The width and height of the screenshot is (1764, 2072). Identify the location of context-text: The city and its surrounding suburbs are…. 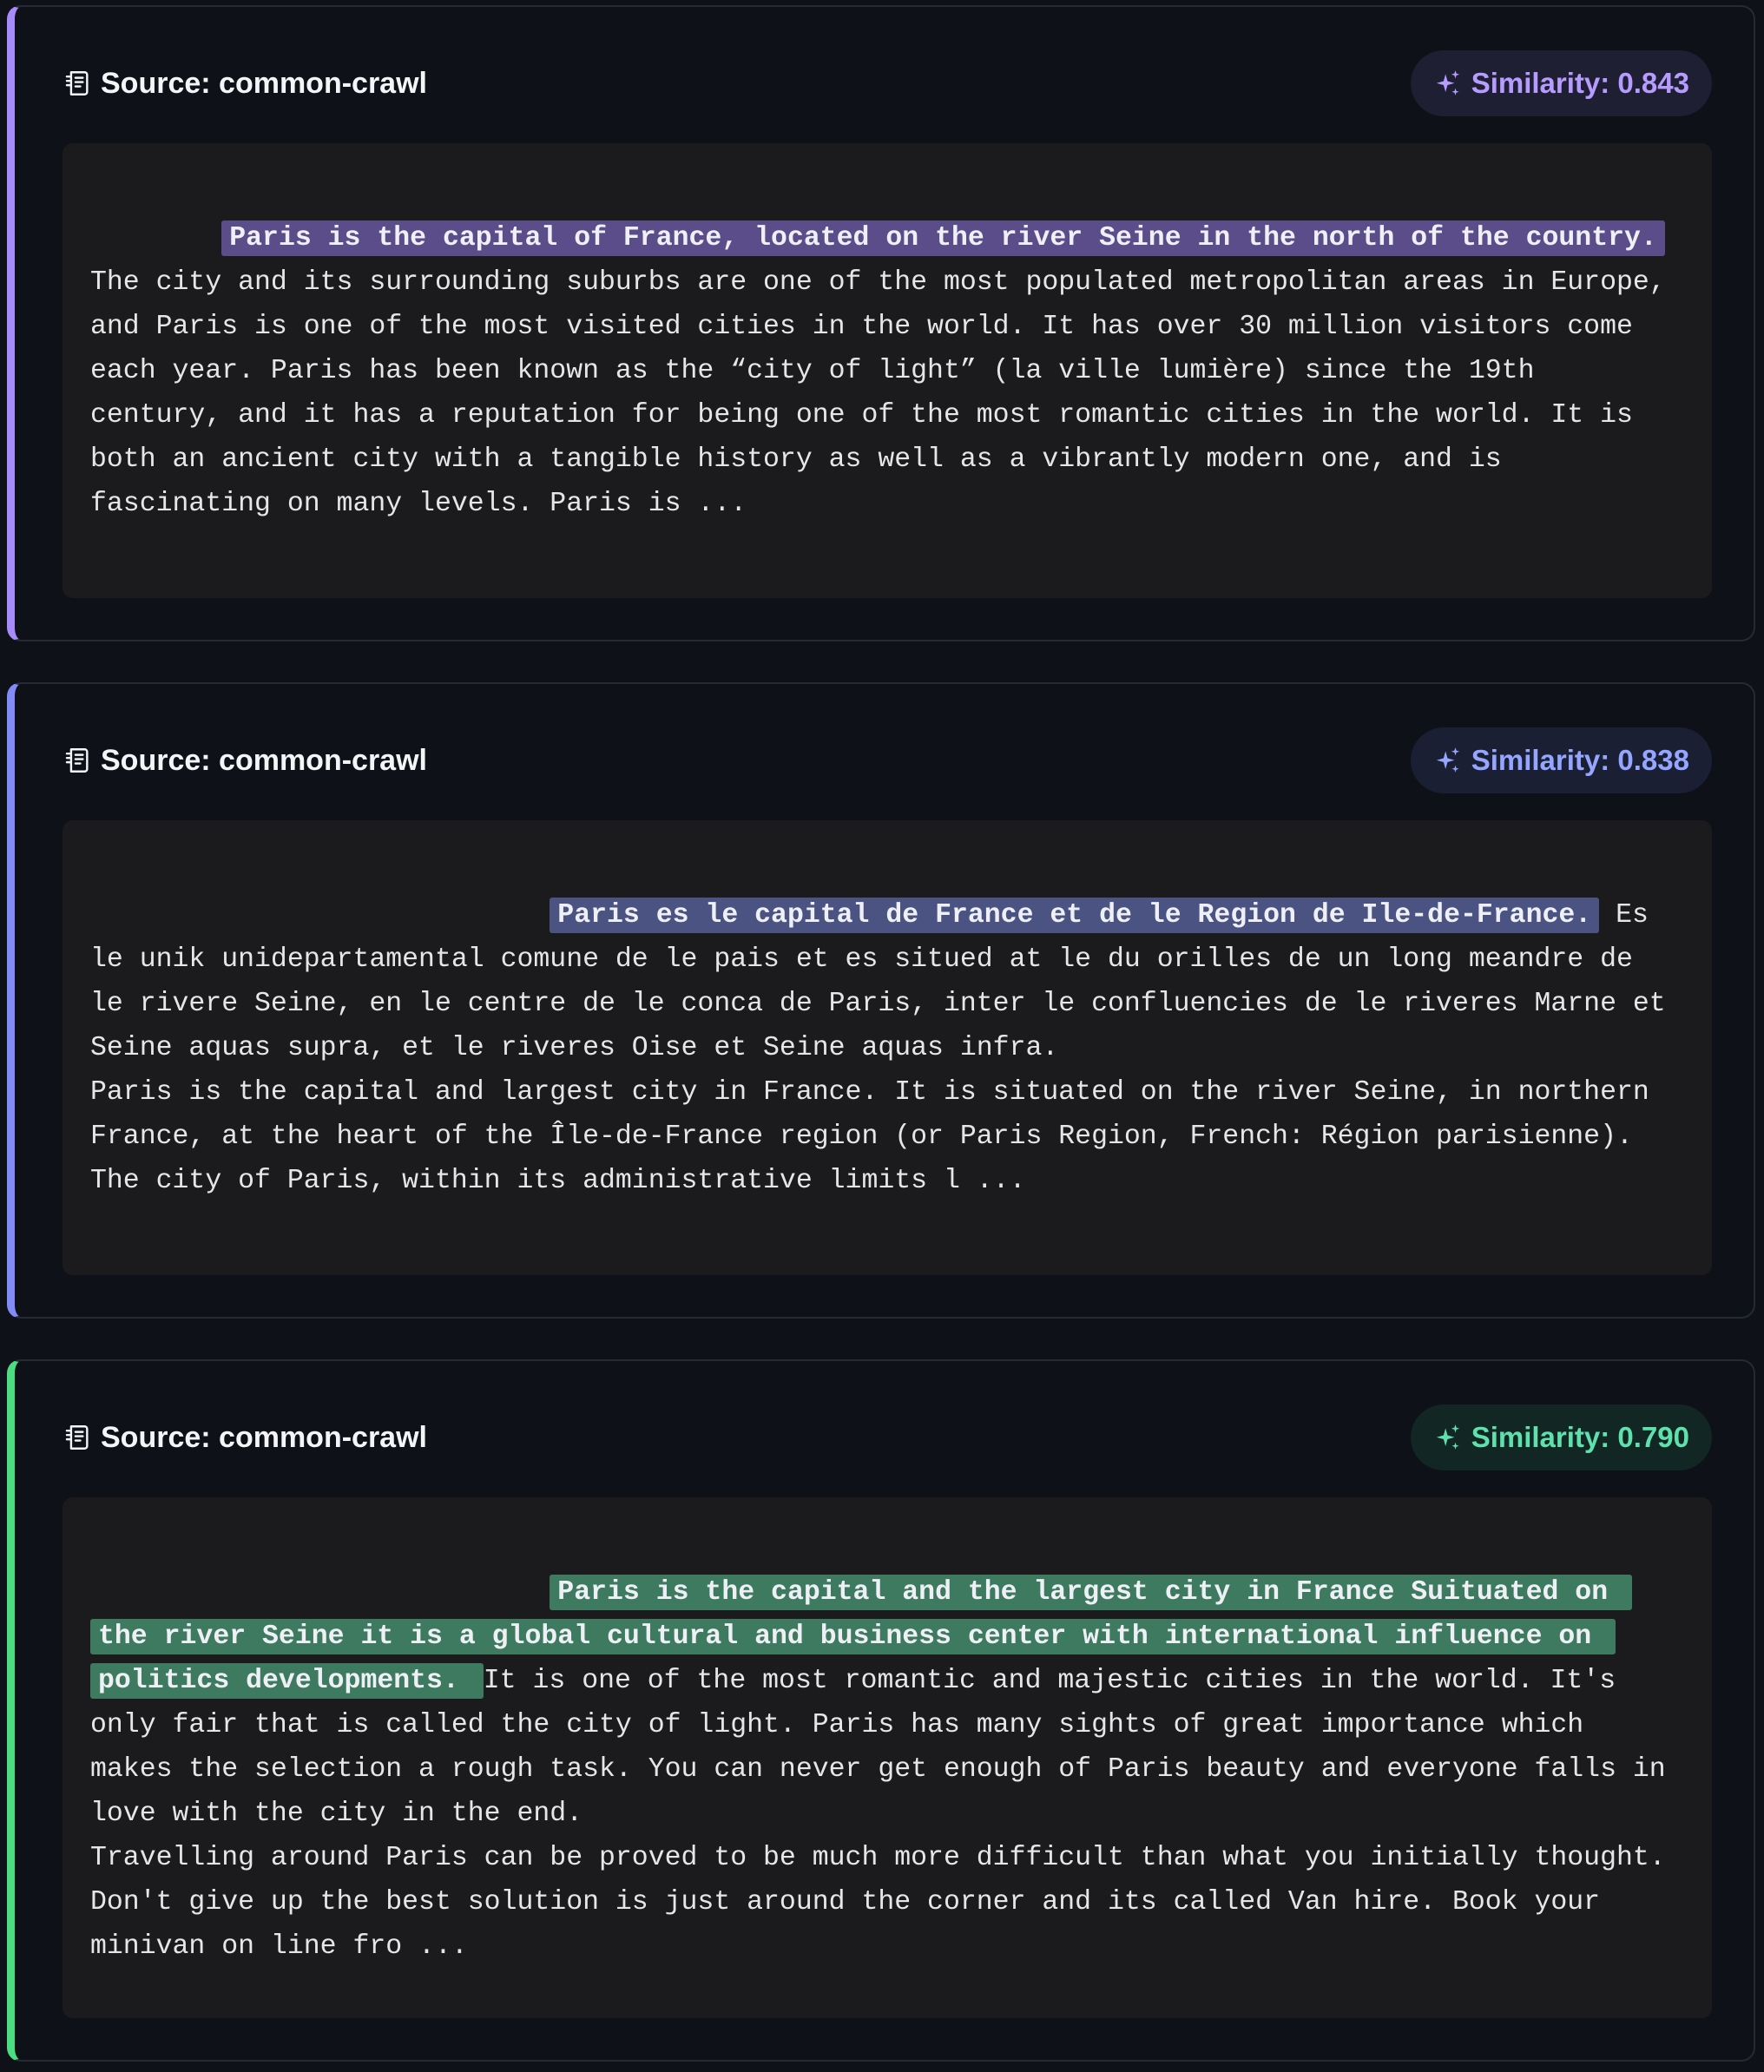
(878, 393).